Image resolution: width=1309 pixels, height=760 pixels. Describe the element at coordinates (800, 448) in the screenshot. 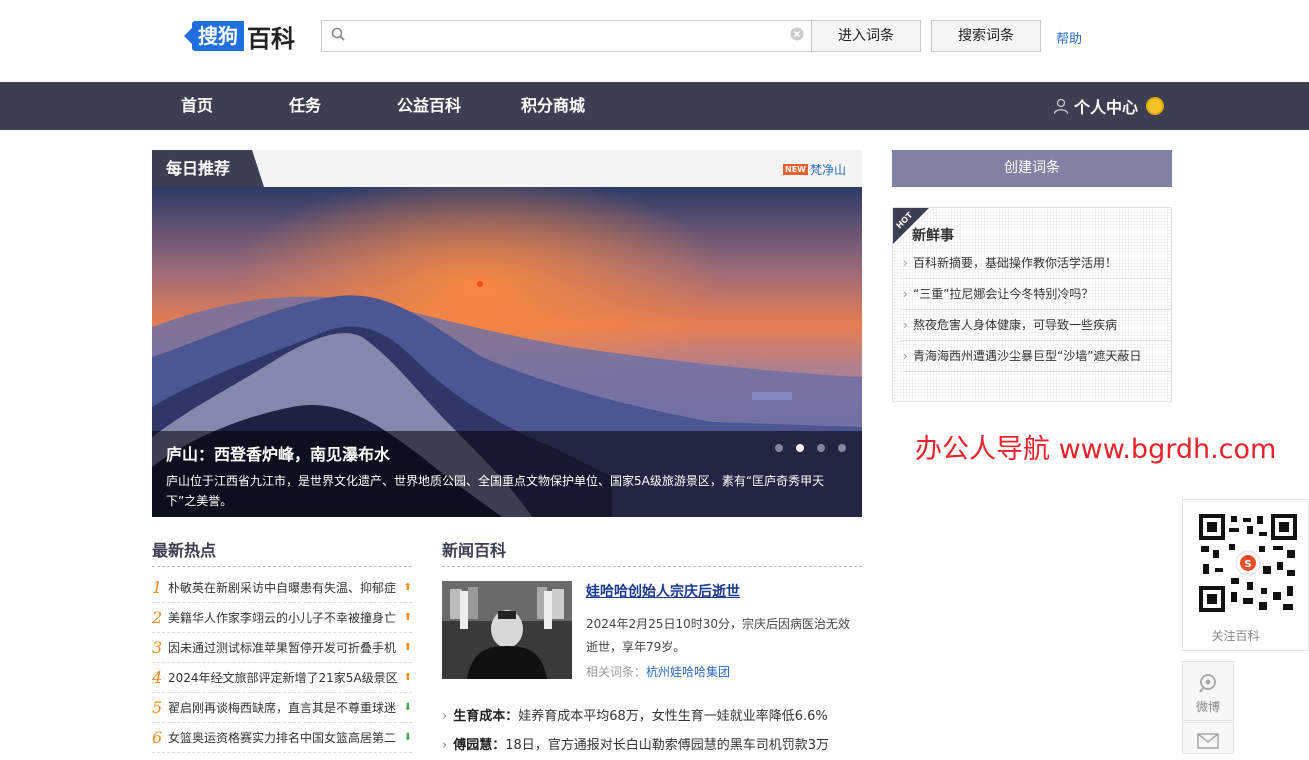

I see `carousel-dot-active` at that location.